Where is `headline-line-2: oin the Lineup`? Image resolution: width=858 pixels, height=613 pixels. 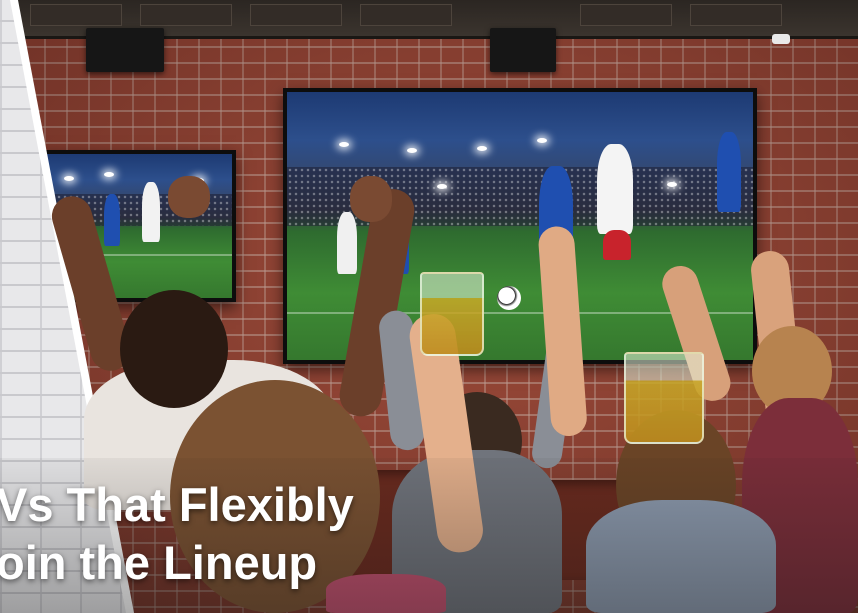 headline-line-2: oin the Lineup is located at coordinates (159, 562).